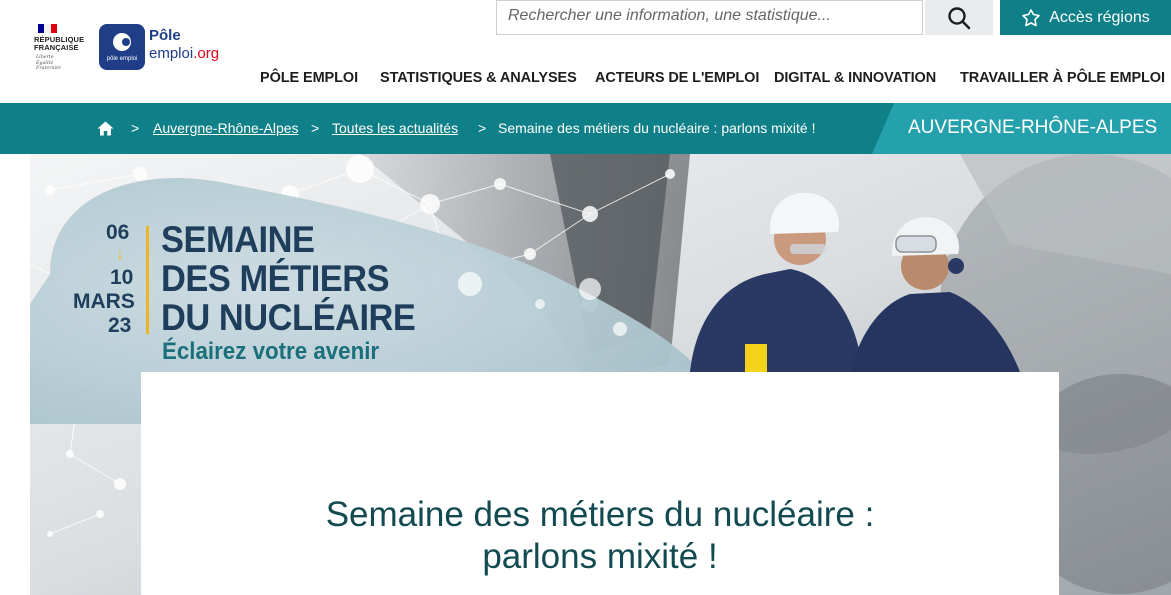 This screenshot has width=1171, height=595. Describe the element at coordinates (309, 78) in the screenshot. I see `nav-pole-emploi: PÔLE EMPLOI` at that location.